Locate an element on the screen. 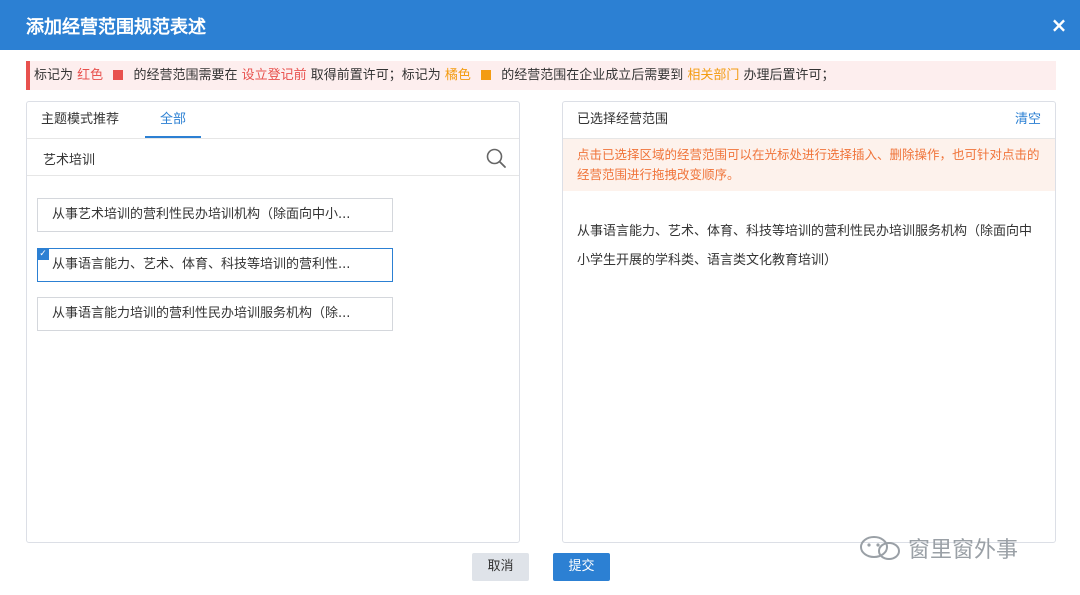 Image resolution: width=1080 pixels, height=595 pixels. search-input is located at coordinates (258, 158).